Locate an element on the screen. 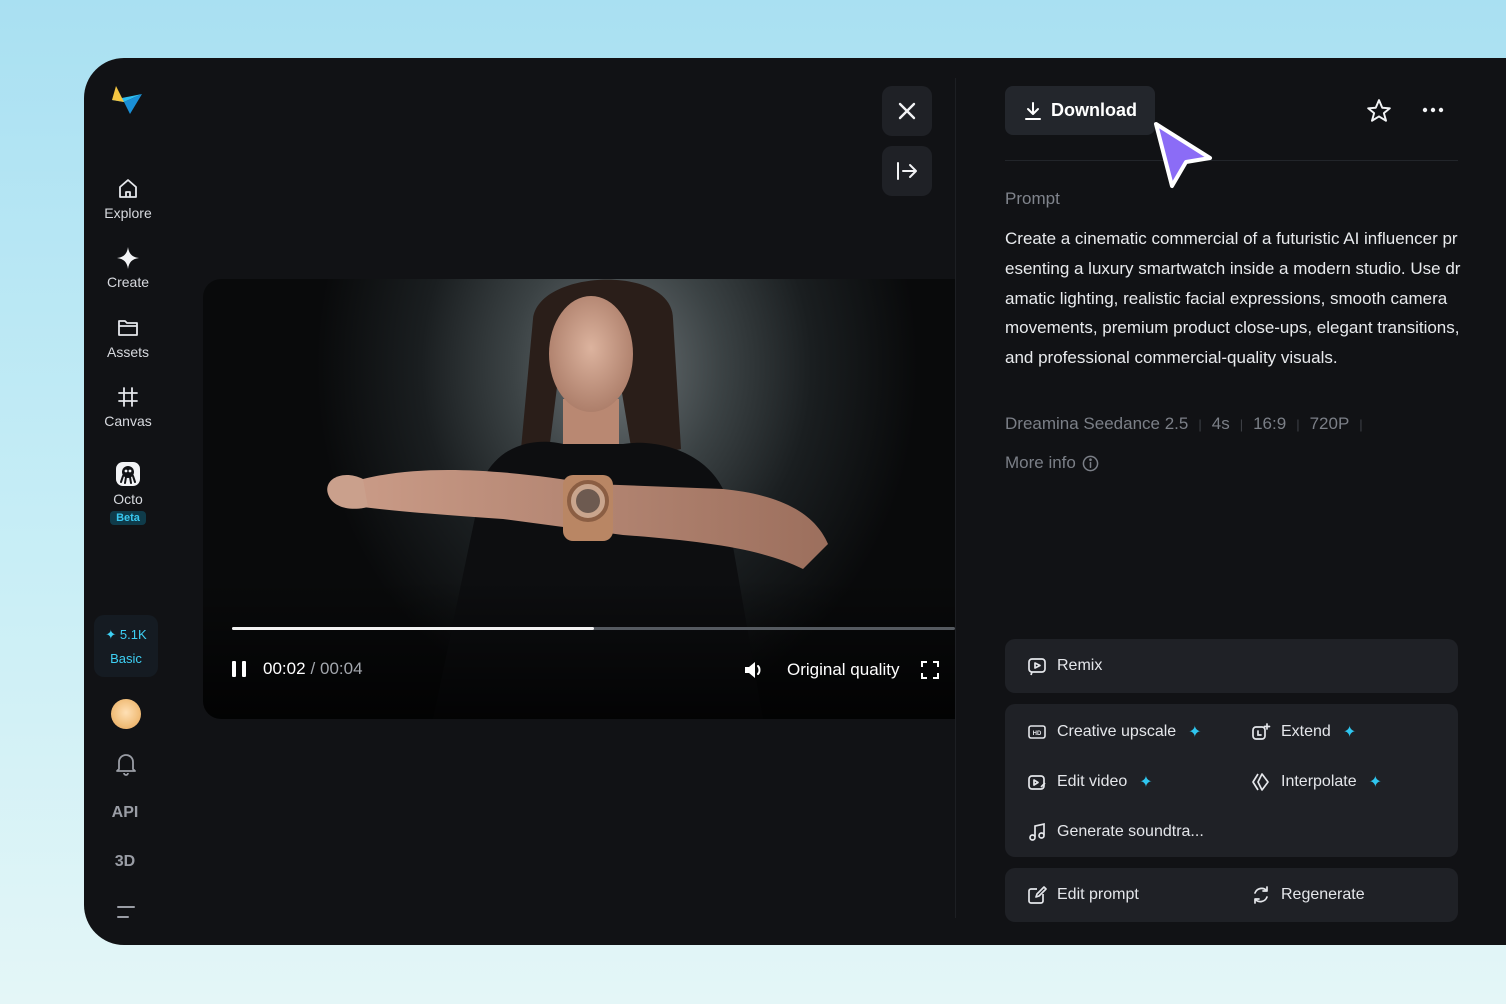  app-logo is located at coordinates (127, 101).